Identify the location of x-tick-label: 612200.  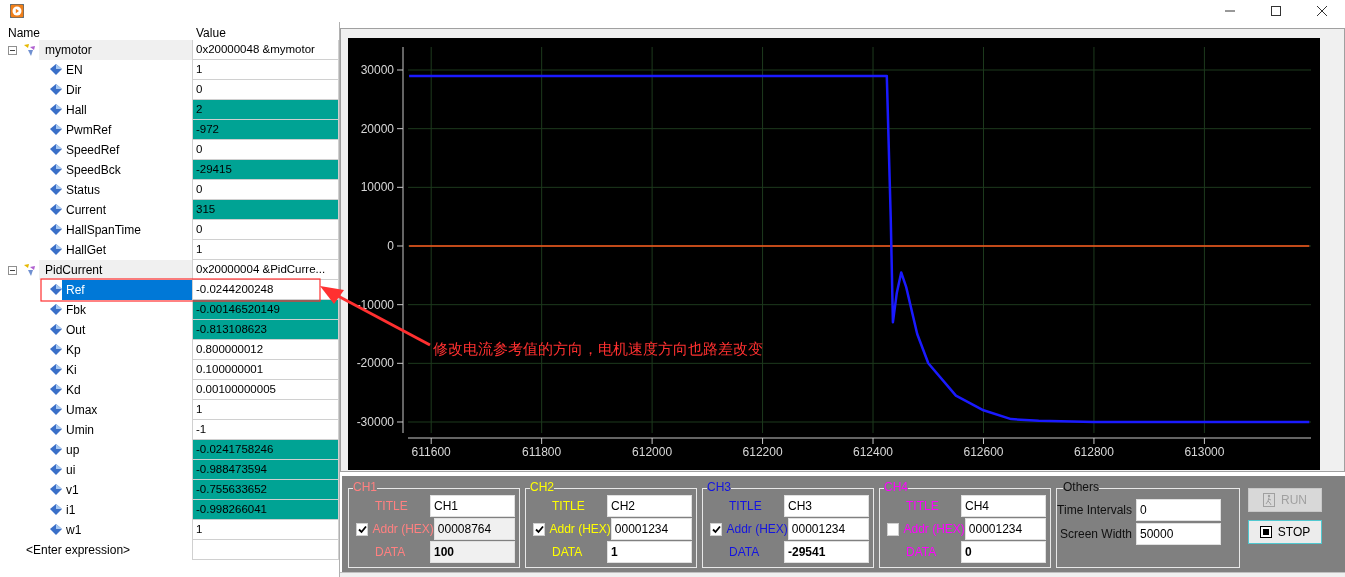
(762, 452).